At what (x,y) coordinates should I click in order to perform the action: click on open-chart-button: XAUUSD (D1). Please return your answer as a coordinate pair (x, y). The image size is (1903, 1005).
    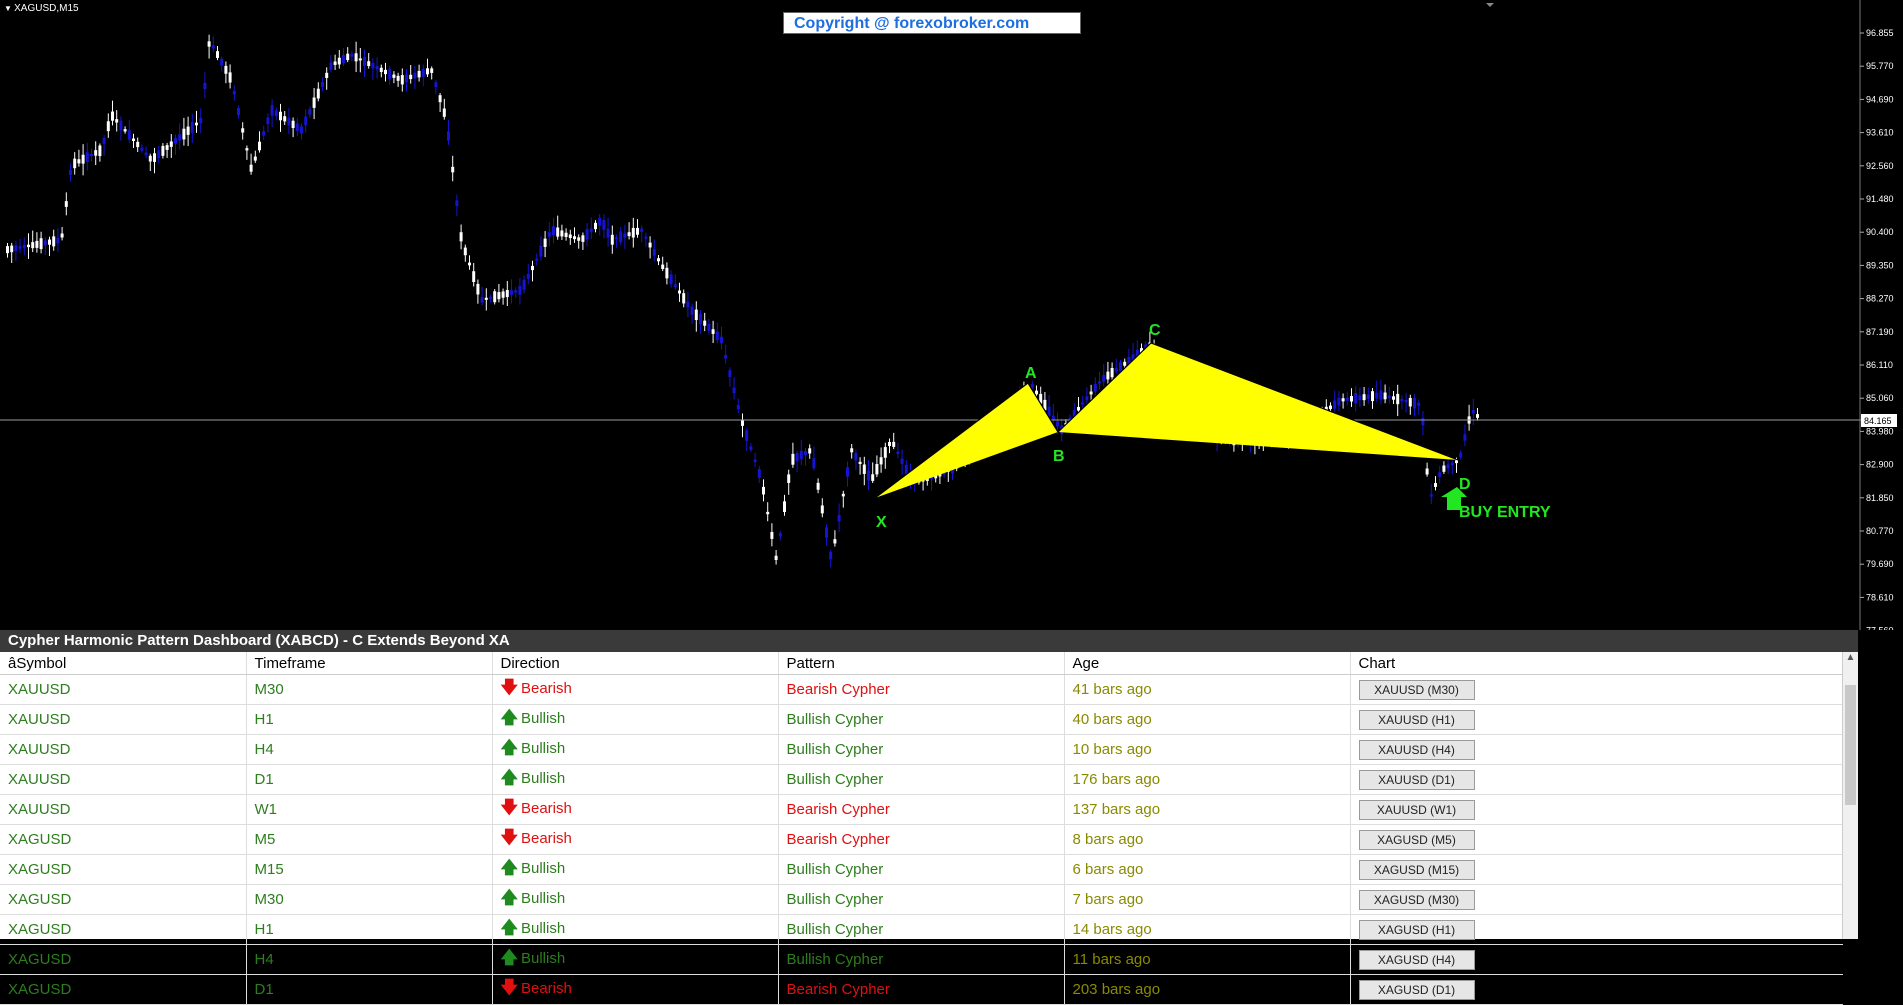
    Looking at the image, I should click on (1416, 779).